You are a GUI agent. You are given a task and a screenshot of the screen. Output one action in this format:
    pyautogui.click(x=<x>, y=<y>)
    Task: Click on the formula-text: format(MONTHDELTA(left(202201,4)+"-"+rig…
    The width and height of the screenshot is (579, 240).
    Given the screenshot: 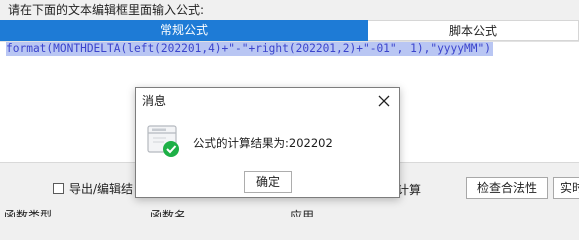 What is the action you would take?
    pyautogui.click(x=249, y=49)
    